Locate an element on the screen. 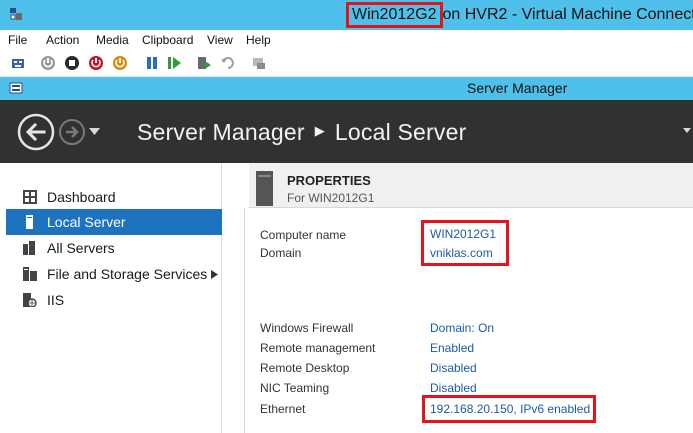  server-manager-header: Server Manager ▶ Local Server is located at coordinates (346, 131).